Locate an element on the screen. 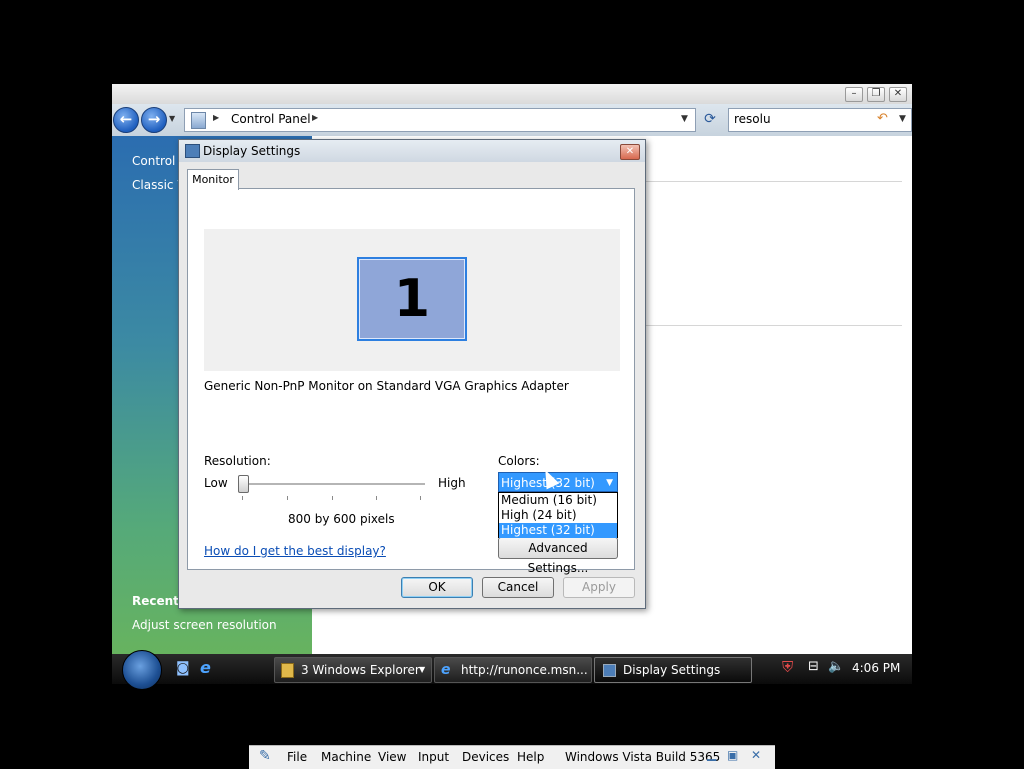 The height and width of the screenshot is (769, 1024). taskbar-button-label: Display Settings is located at coordinates (672, 670).